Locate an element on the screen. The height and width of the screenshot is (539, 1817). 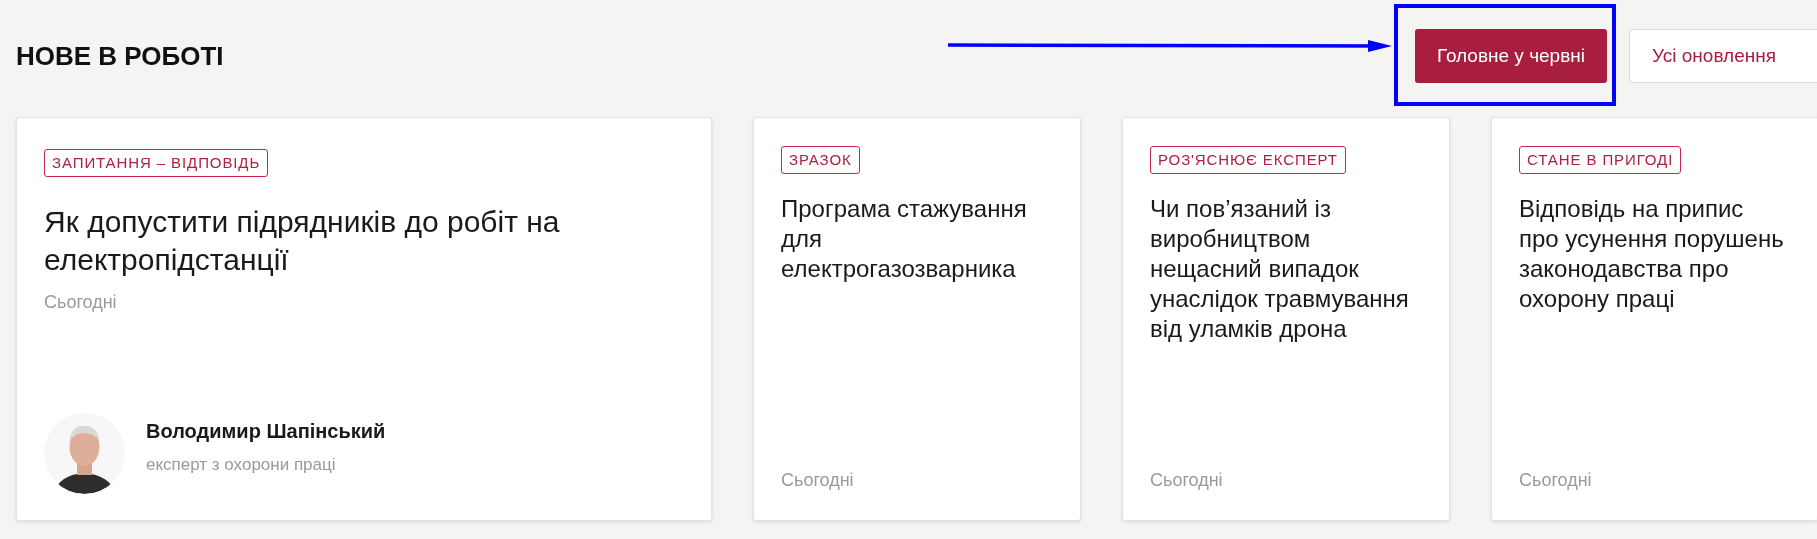
author-role: експерт з охорони праці is located at coordinates (241, 464).